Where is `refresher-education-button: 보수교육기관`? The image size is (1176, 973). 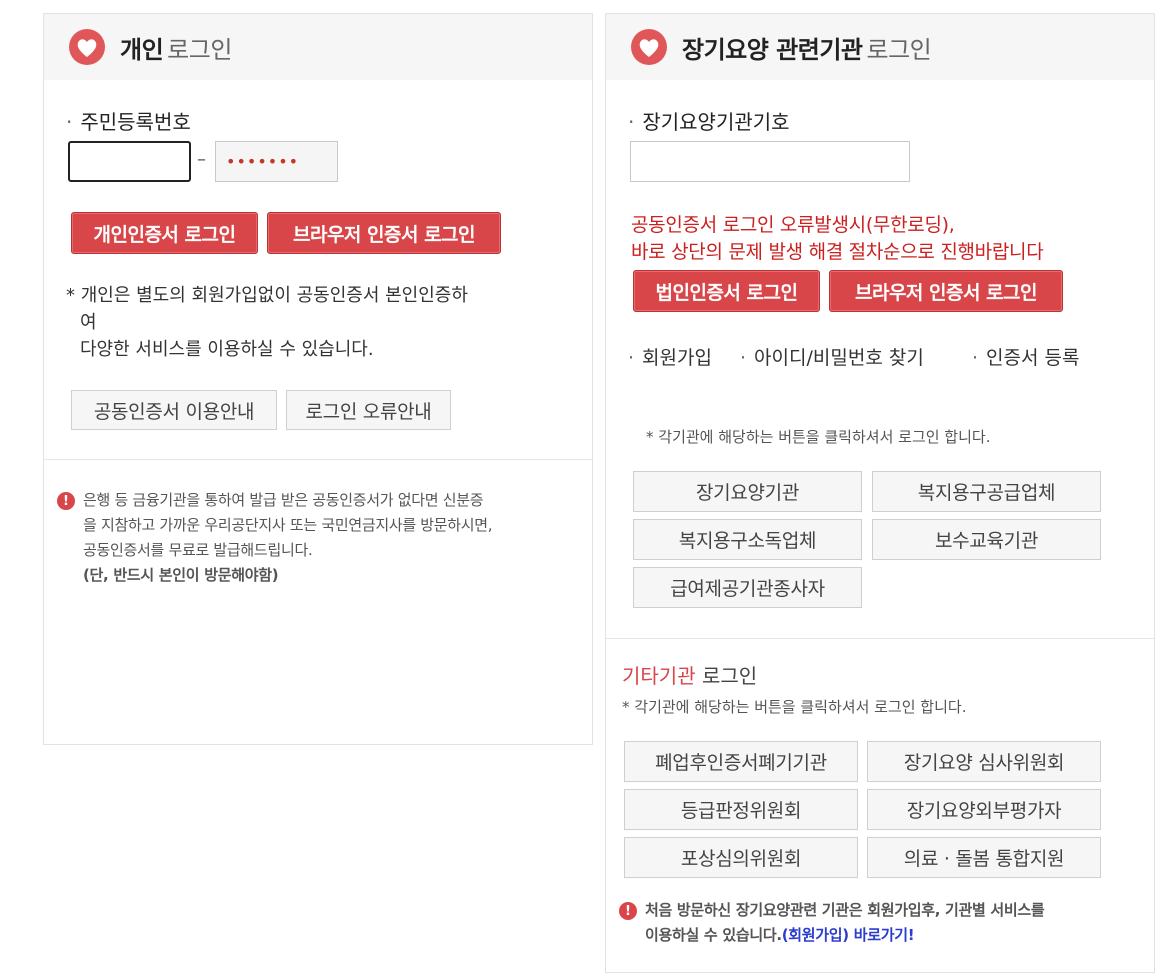
refresher-education-button: 보수교육기관 is located at coordinates (986, 539).